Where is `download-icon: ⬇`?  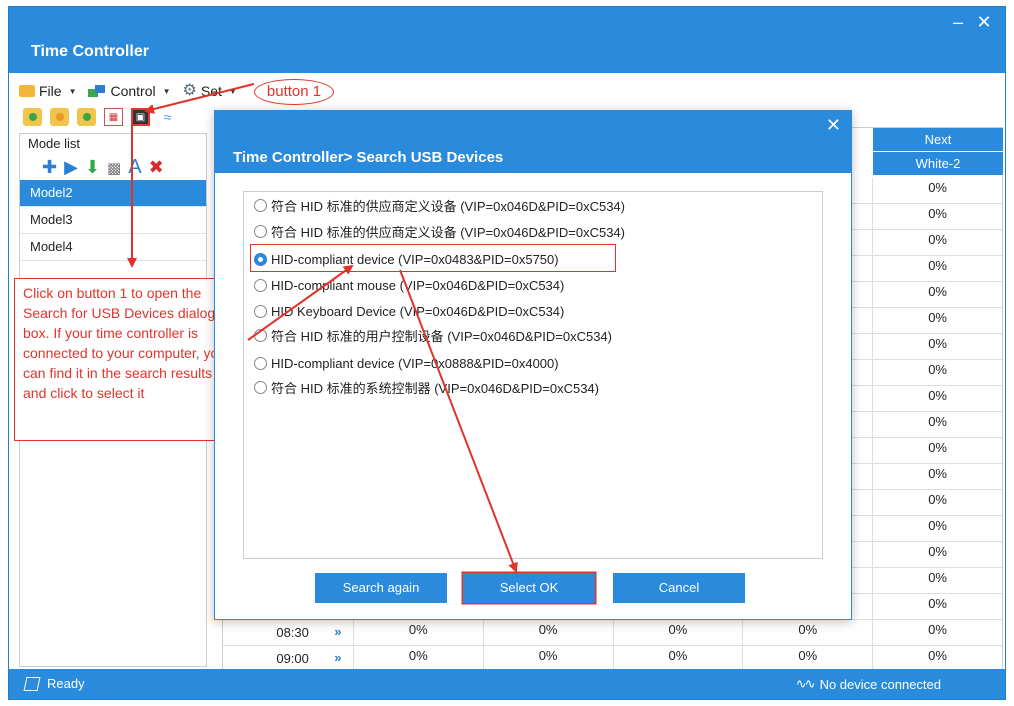
download-icon: ⬇ is located at coordinates (92, 167).